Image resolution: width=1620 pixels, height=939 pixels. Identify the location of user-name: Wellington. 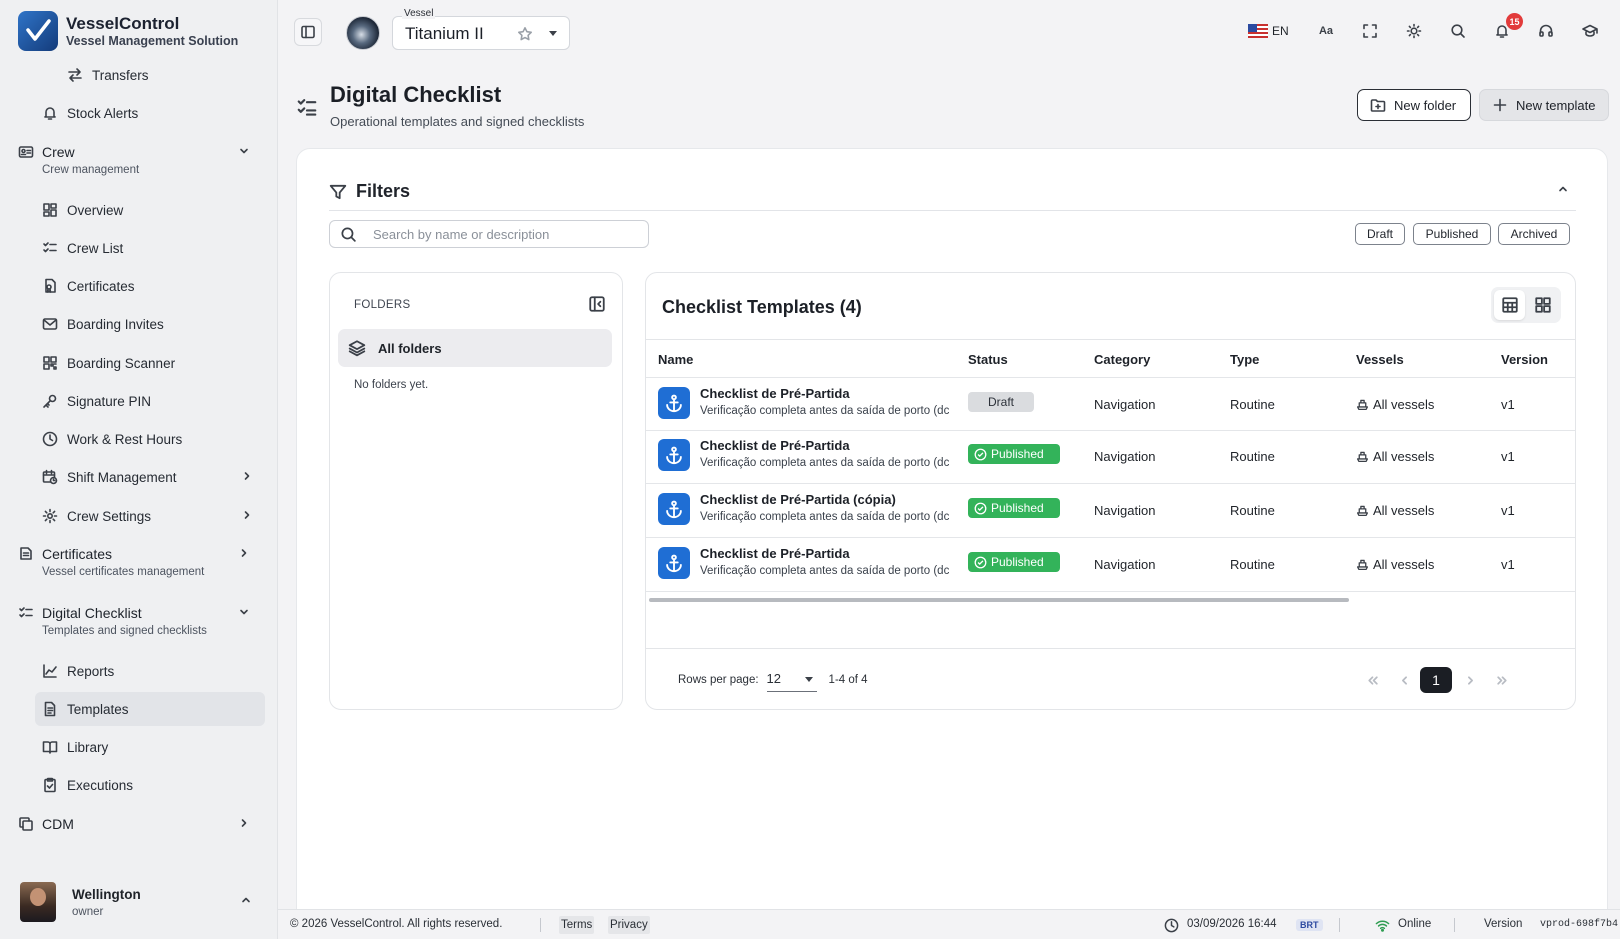
(106, 894).